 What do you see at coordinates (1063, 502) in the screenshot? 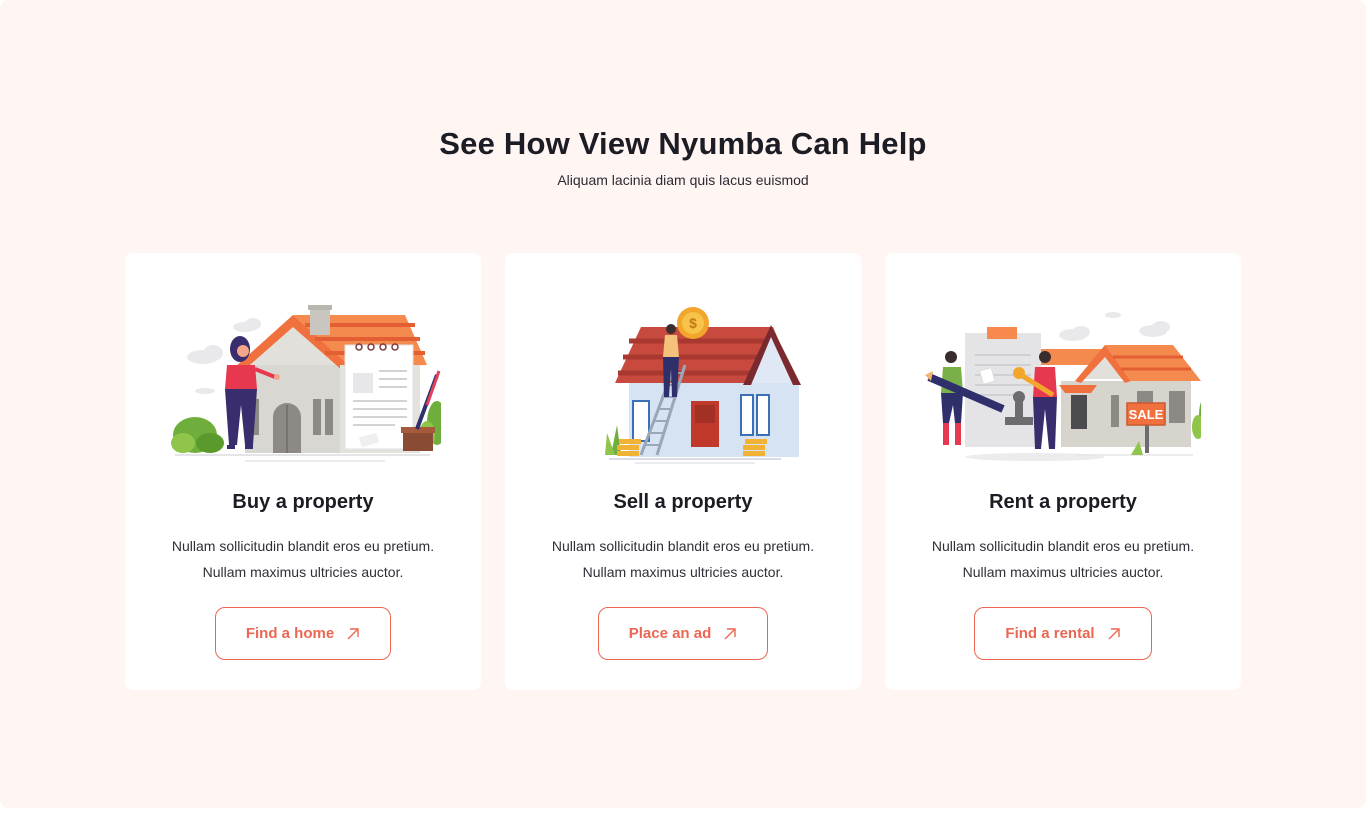
I see `card-title: Rent a property` at bounding box center [1063, 502].